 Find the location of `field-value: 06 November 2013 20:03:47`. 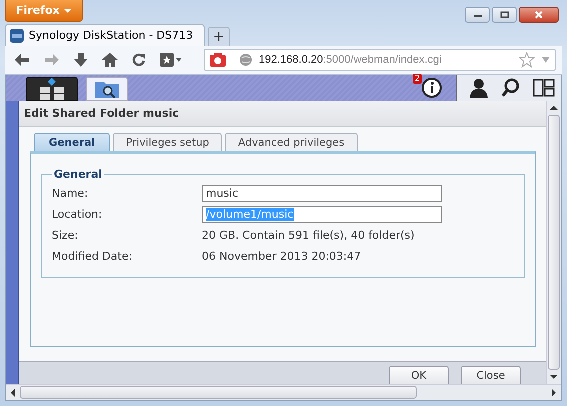

field-value: 06 November 2013 20:03:47 is located at coordinates (282, 256).